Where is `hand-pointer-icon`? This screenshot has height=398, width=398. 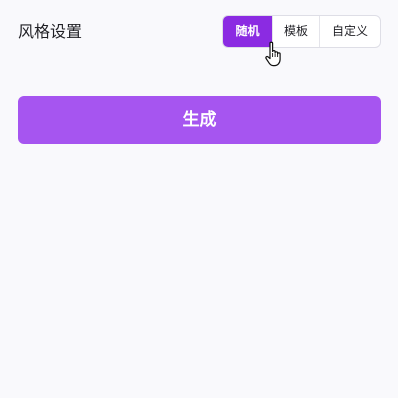
hand-pointer-icon is located at coordinates (273, 54).